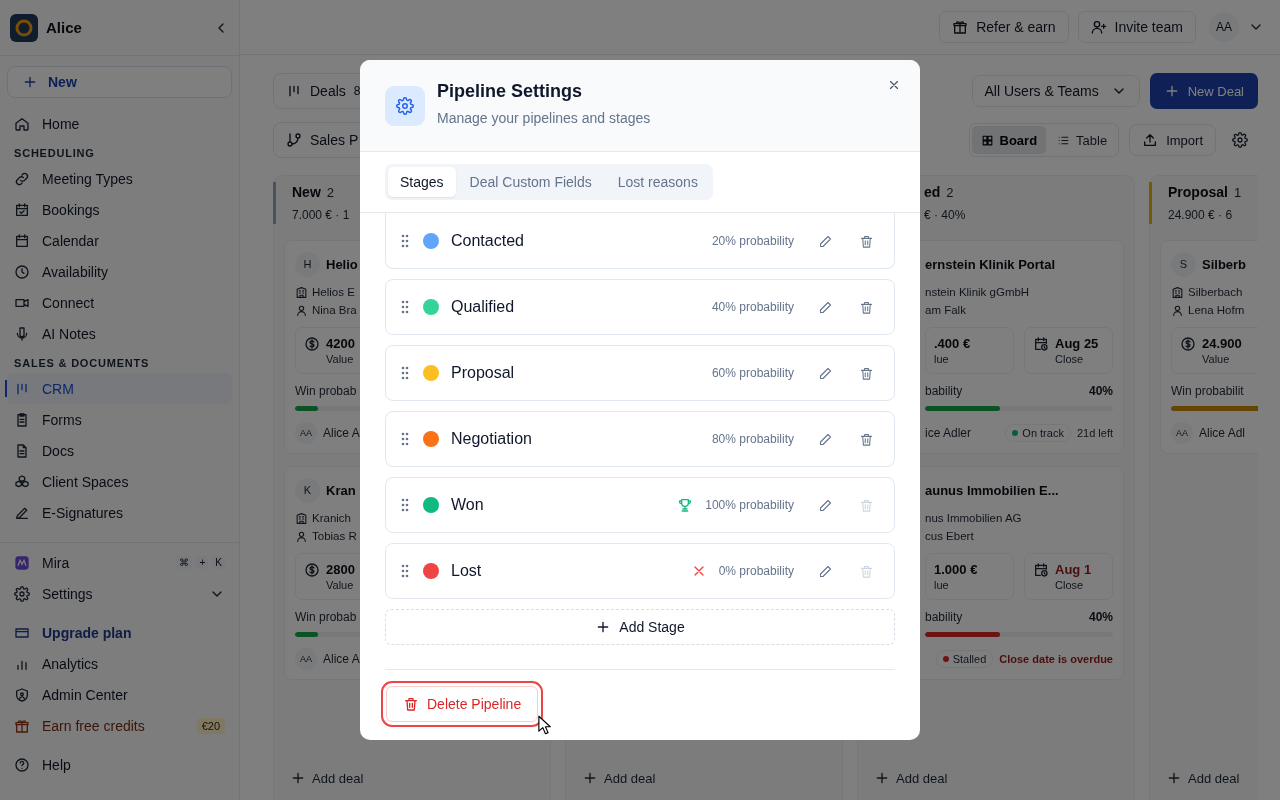  Describe the element at coordinates (1172, 140) in the screenshot. I see `import-button: Import` at that location.